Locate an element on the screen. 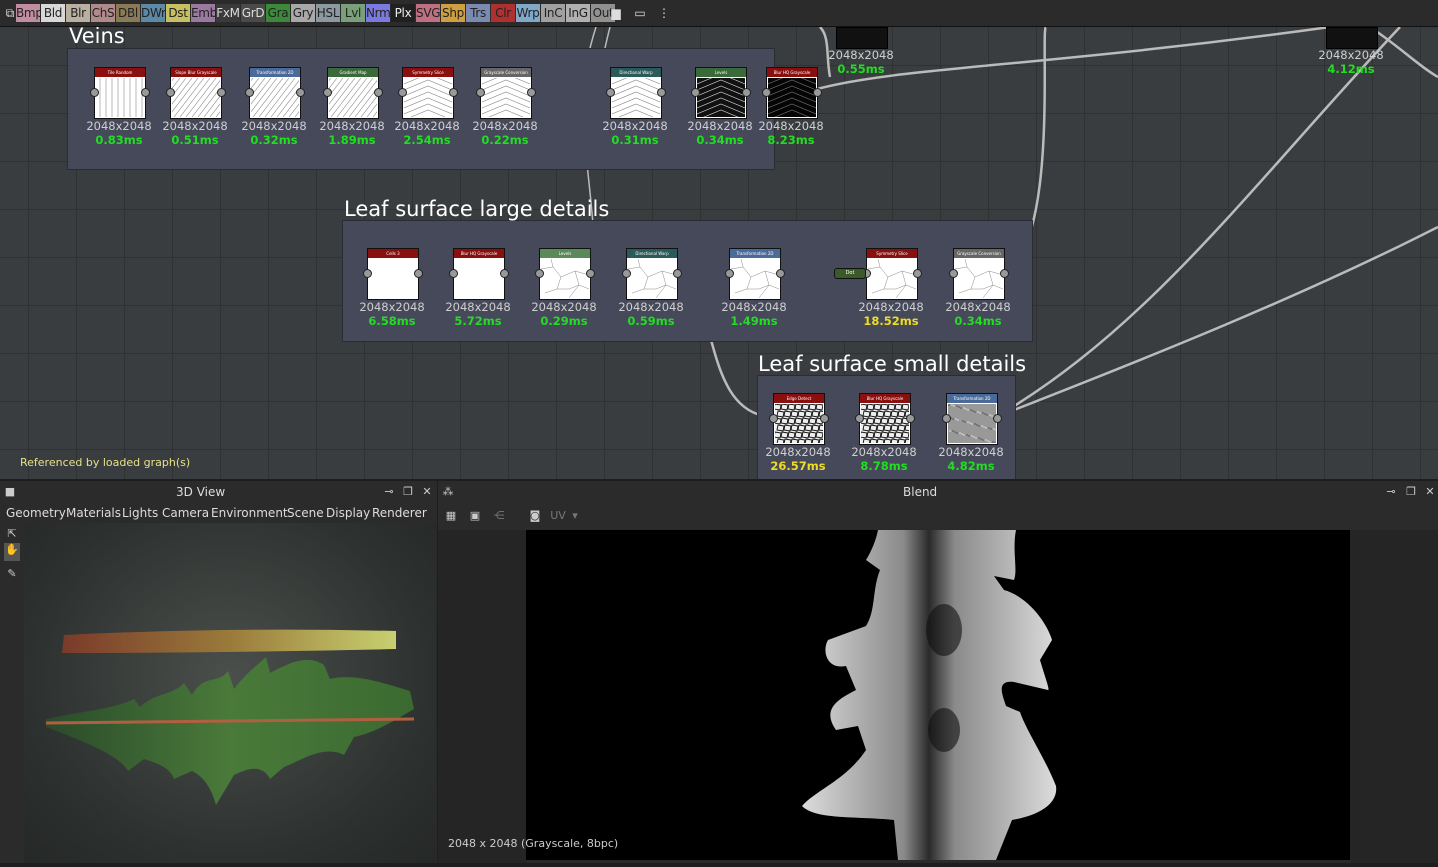 Image resolution: width=1438 pixels, height=867 pixels. menu-materials: Materials is located at coordinates (93, 513).